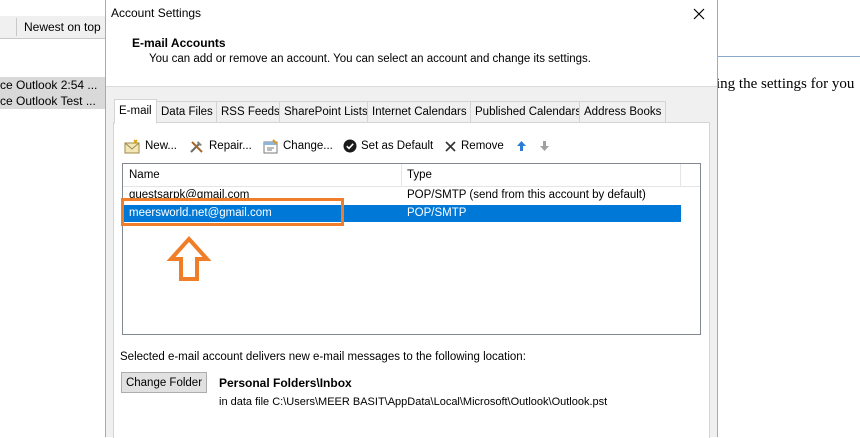 Image resolution: width=860 pixels, height=438 pixels. What do you see at coordinates (156, 13) in the screenshot?
I see `dialog-title: Account Settings` at bounding box center [156, 13].